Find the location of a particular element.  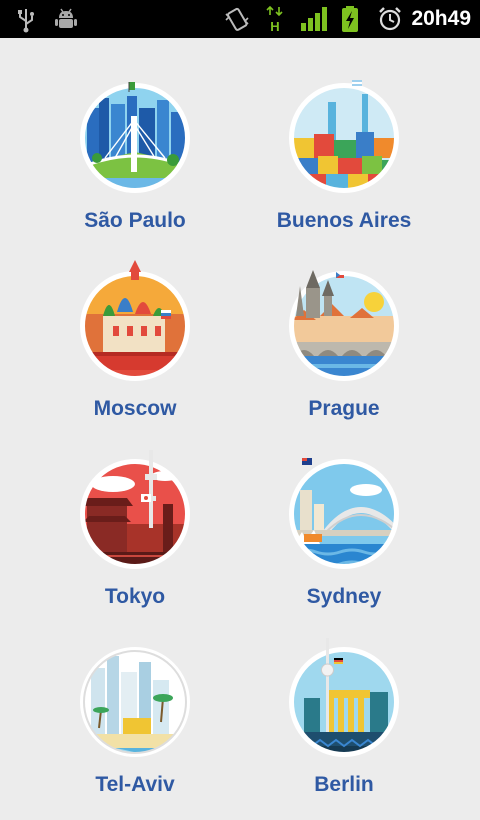

city-tile-tel-aviv: Tel-Aviv is located at coordinates (135, 726).